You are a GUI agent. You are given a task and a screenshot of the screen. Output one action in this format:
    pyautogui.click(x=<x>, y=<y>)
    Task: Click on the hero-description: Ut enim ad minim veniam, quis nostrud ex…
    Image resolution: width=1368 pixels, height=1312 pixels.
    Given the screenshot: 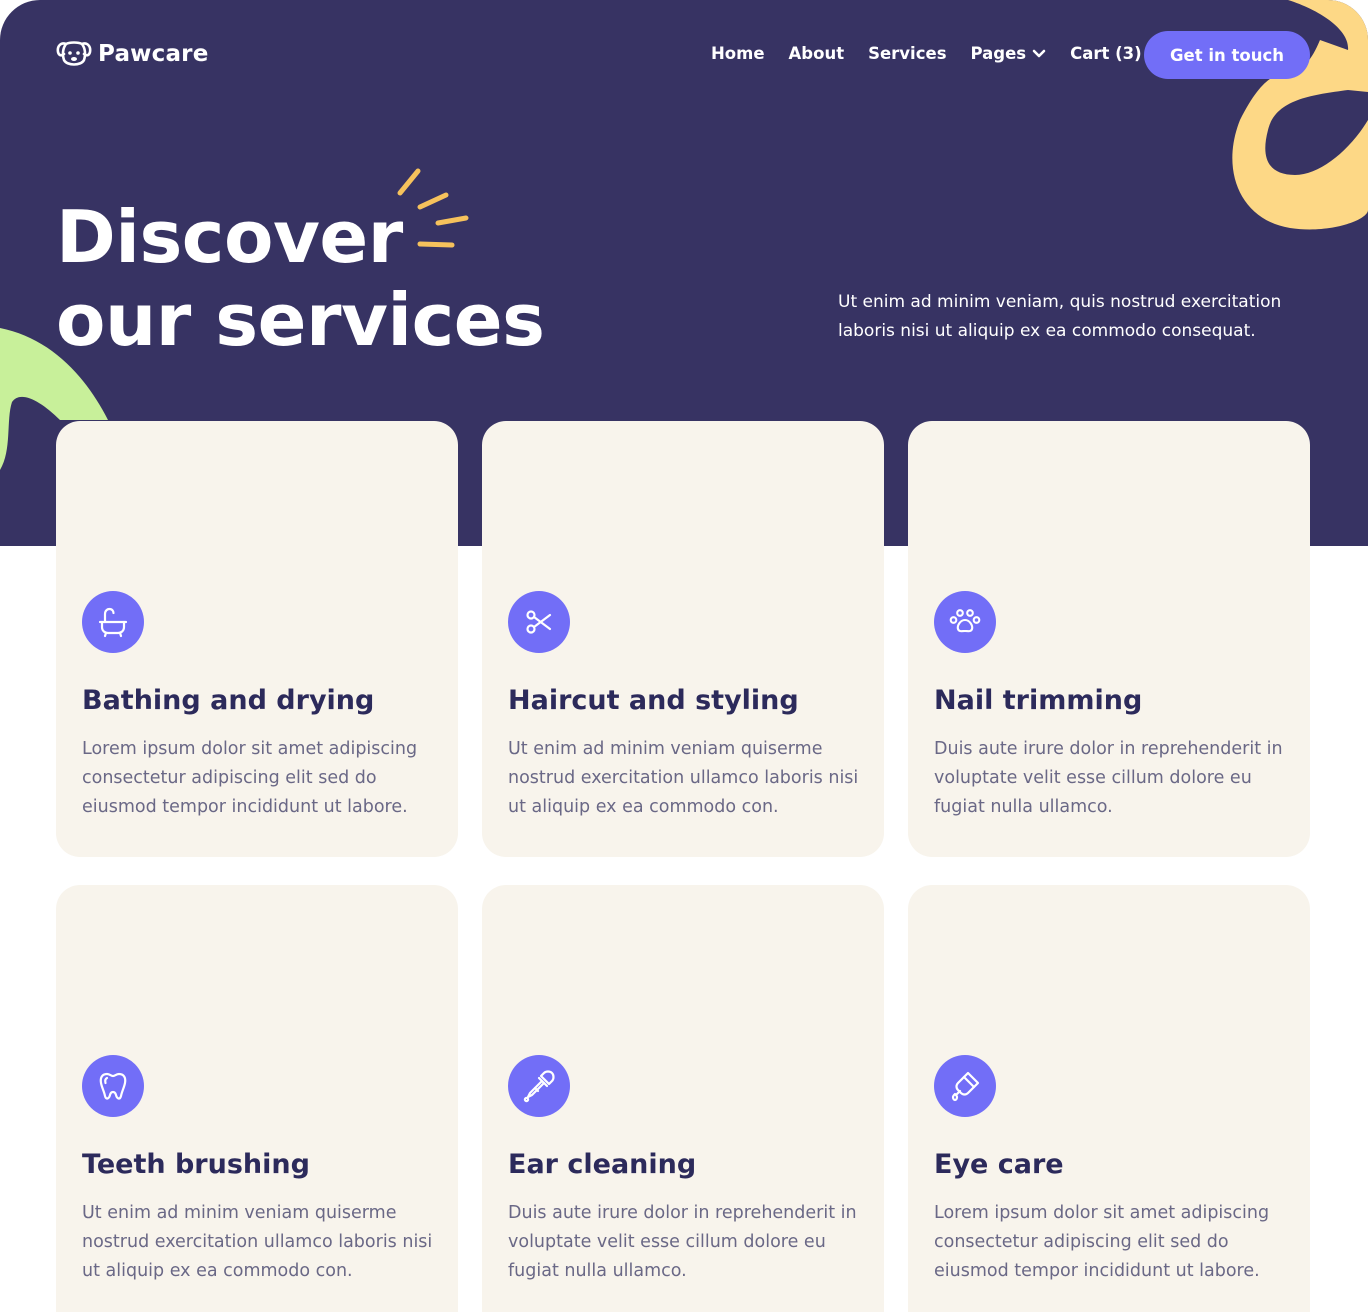 What is the action you would take?
    pyautogui.click(x=1060, y=316)
    